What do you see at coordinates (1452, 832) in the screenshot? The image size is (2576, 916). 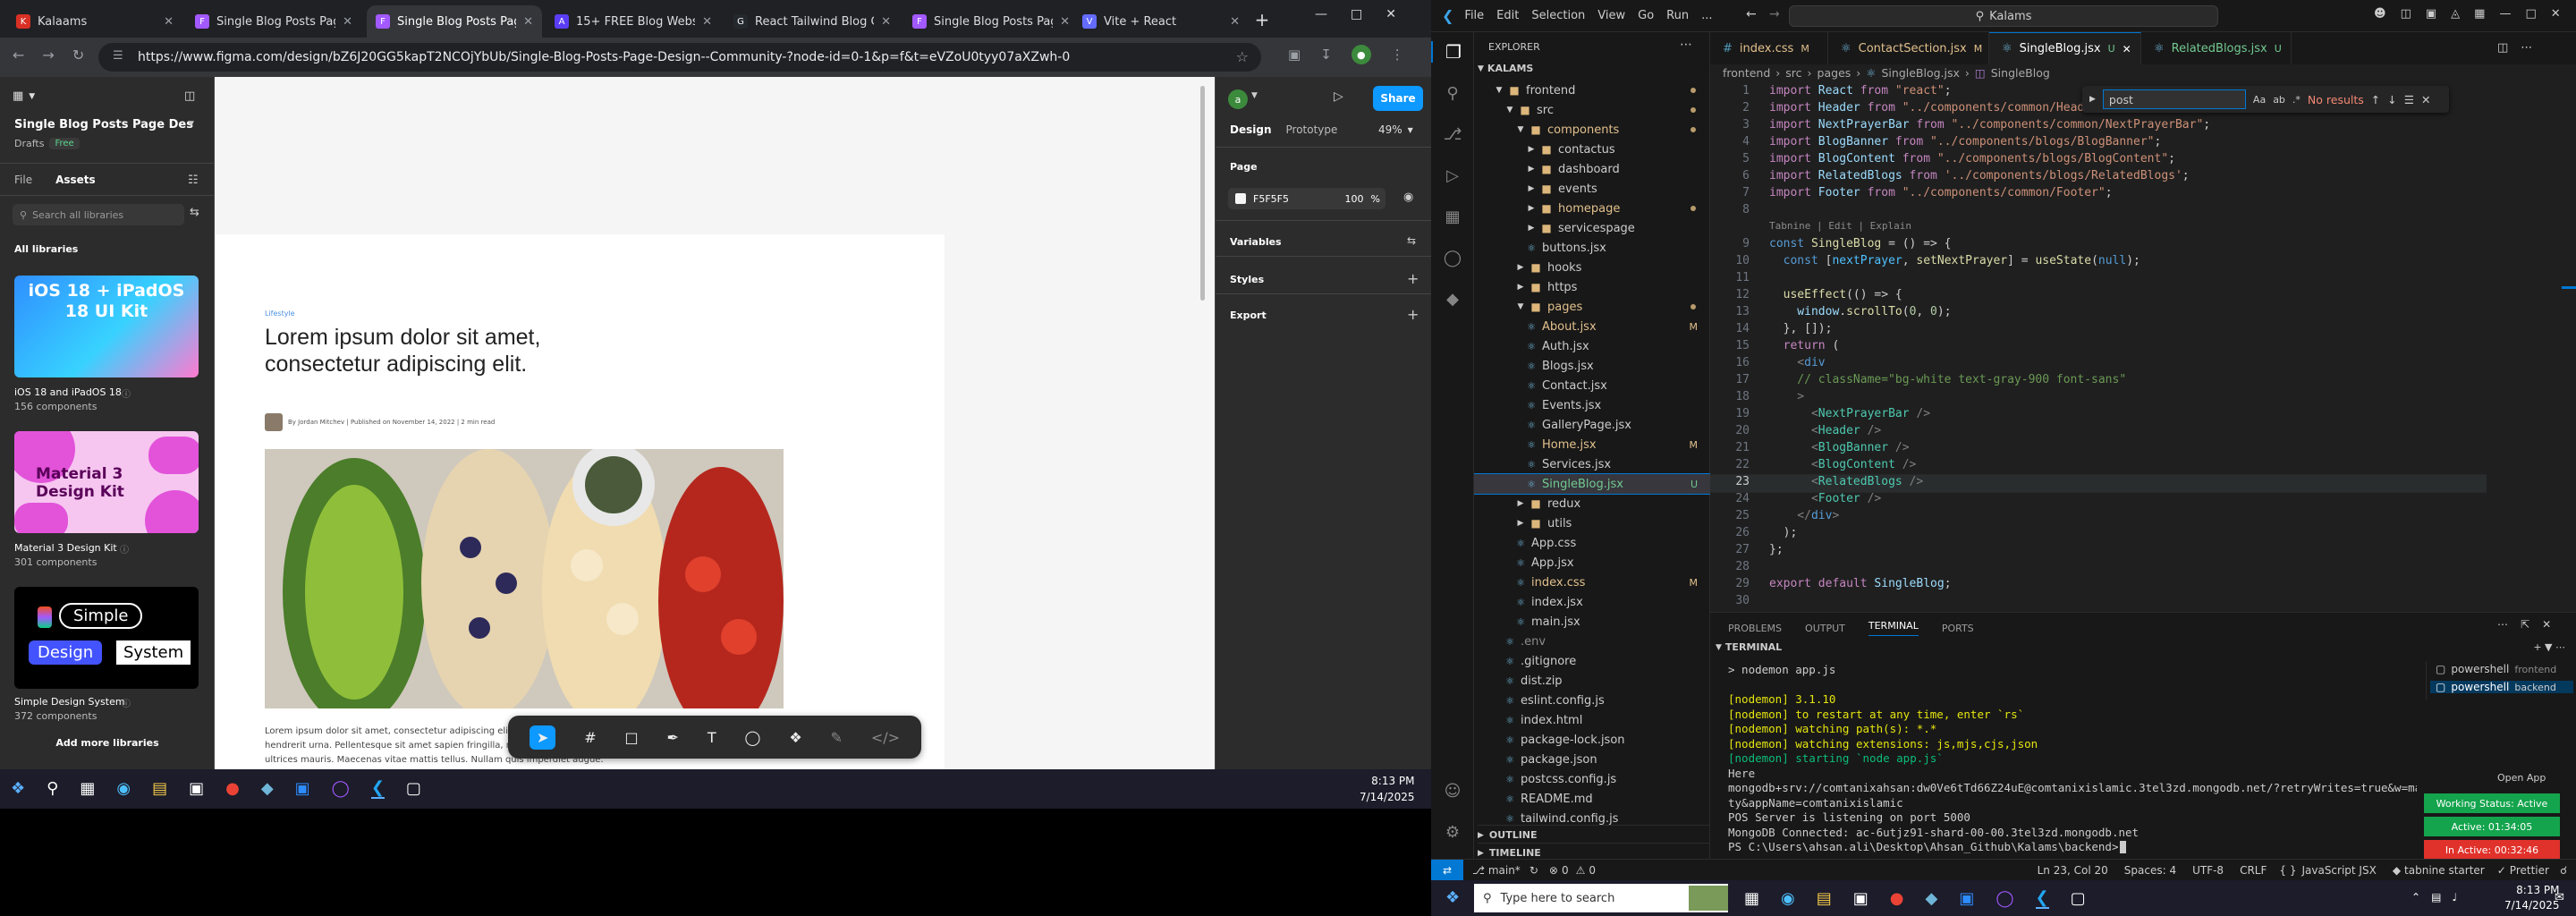 I see `settings-gear-icon: ⚙` at bounding box center [1452, 832].